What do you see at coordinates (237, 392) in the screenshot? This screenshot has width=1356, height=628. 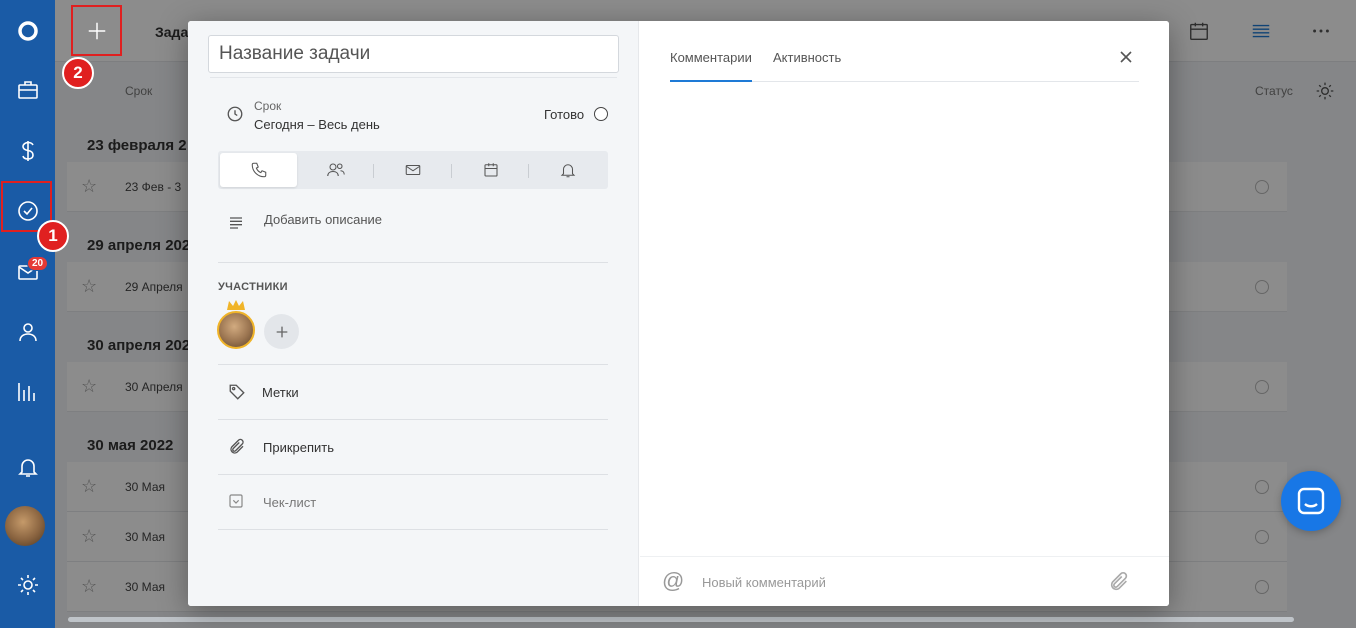 I see `tag-icon` at bounding box center [237, 392].